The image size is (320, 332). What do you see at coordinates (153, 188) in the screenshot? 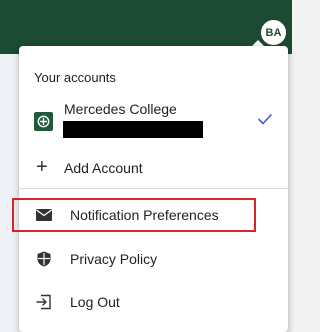
I see `divider` at bounding box center [153, 188].